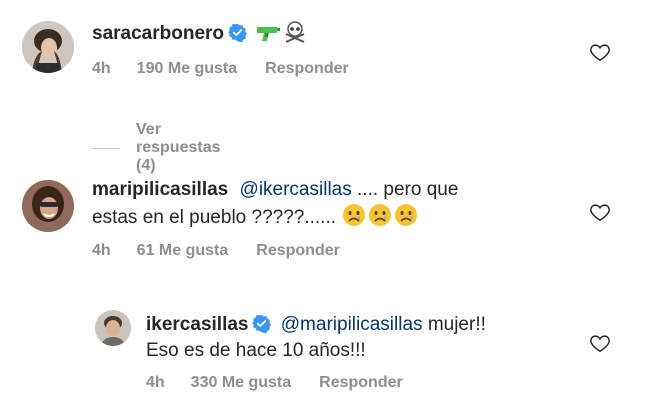  What do you see at coordinates (197, 324) in the screenshot?
I see `comment-username: ikercasillas` at bounding box center [197, 324].